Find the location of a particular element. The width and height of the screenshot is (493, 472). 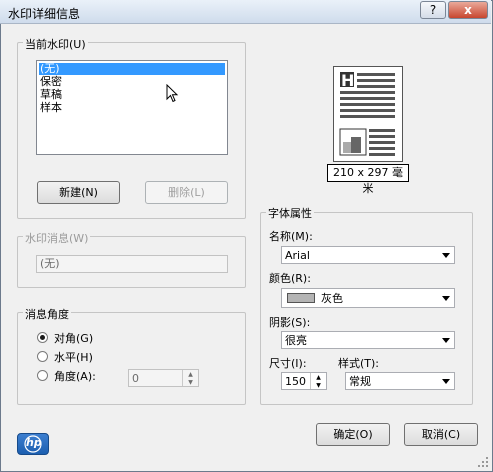

hp-logo: hp is located at coordinates (33, 444).